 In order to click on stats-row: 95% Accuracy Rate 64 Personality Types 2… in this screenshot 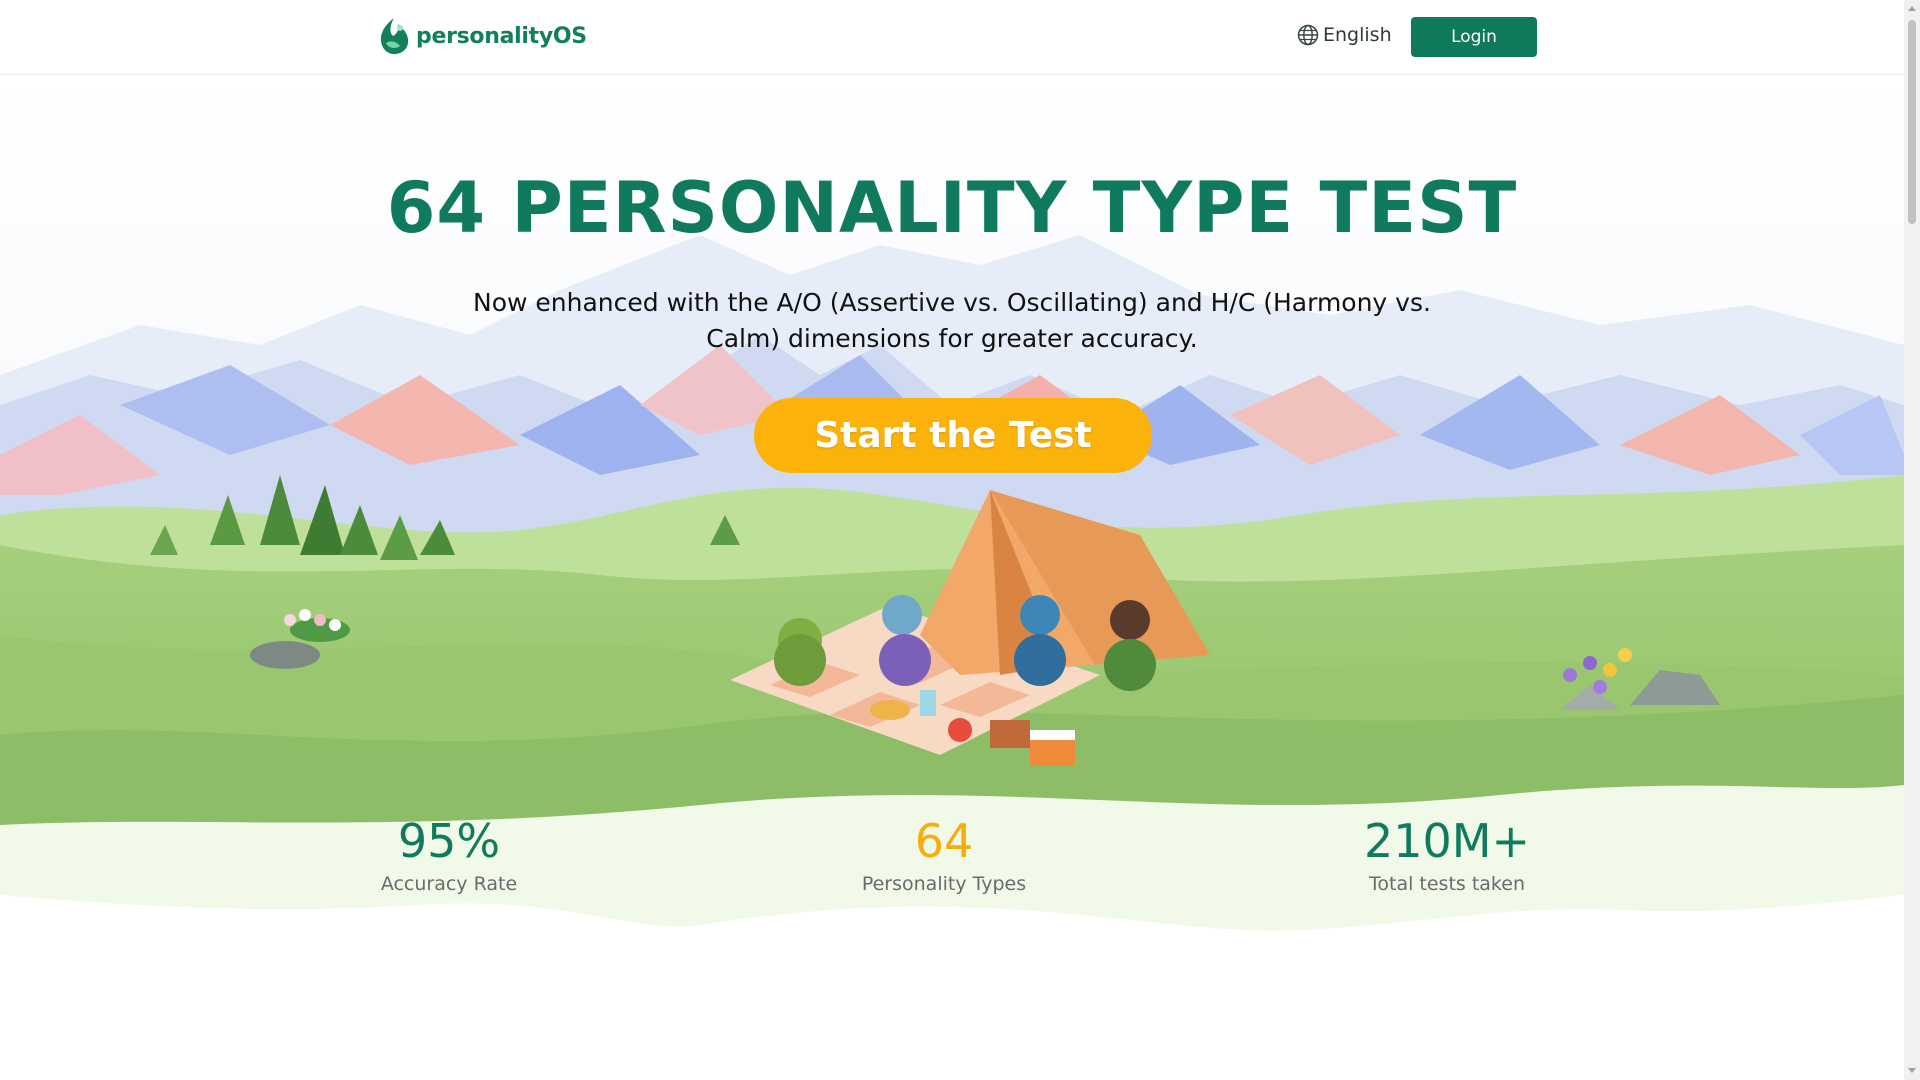, I will do `click(952, 870)`.